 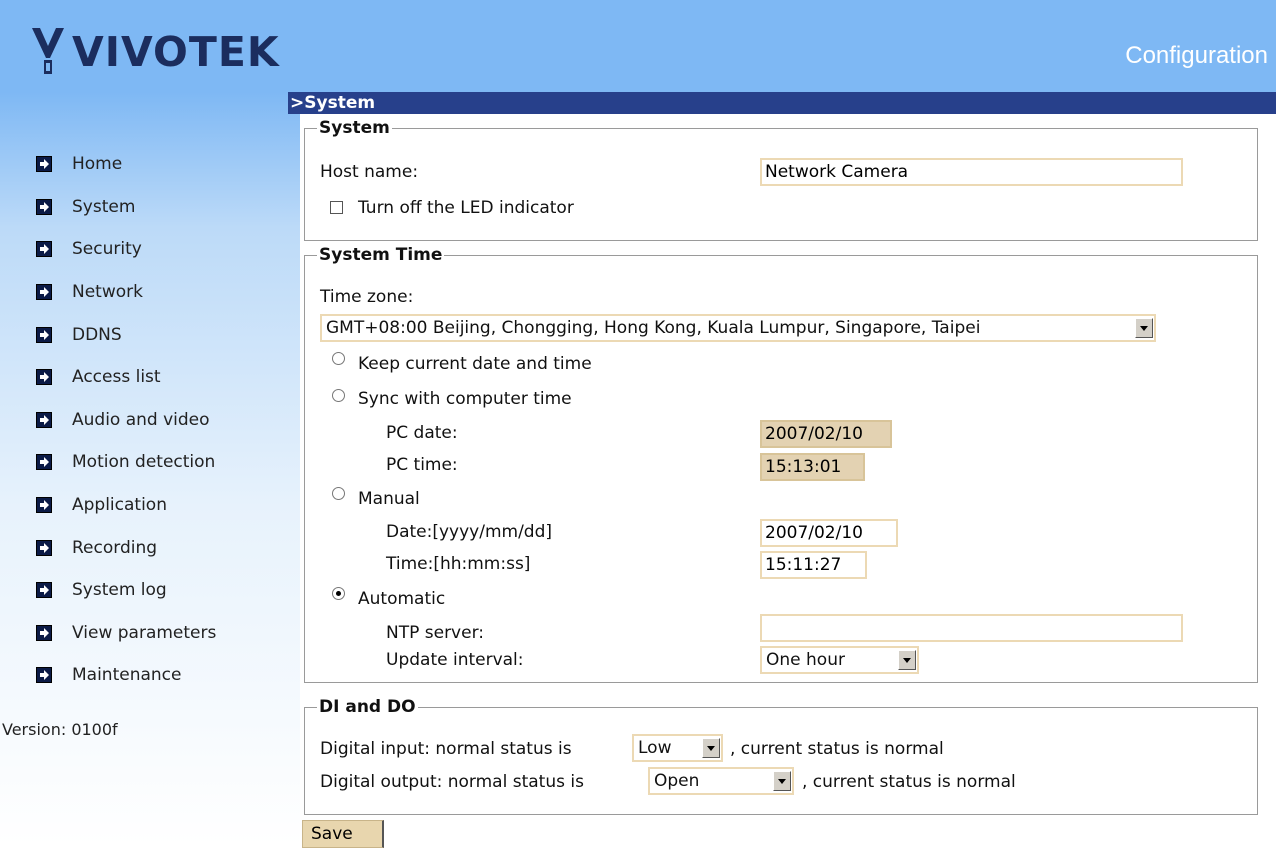 I want to click on version-text: Version: 0100f, so click(x=60, y=729).